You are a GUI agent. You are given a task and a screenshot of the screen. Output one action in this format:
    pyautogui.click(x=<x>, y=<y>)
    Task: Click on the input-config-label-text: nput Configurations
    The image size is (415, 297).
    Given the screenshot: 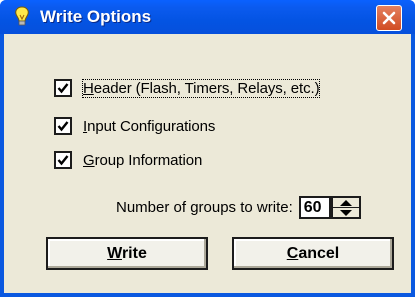 What is the action you would take?
    pyautogui.click(x=151, y=126)
    